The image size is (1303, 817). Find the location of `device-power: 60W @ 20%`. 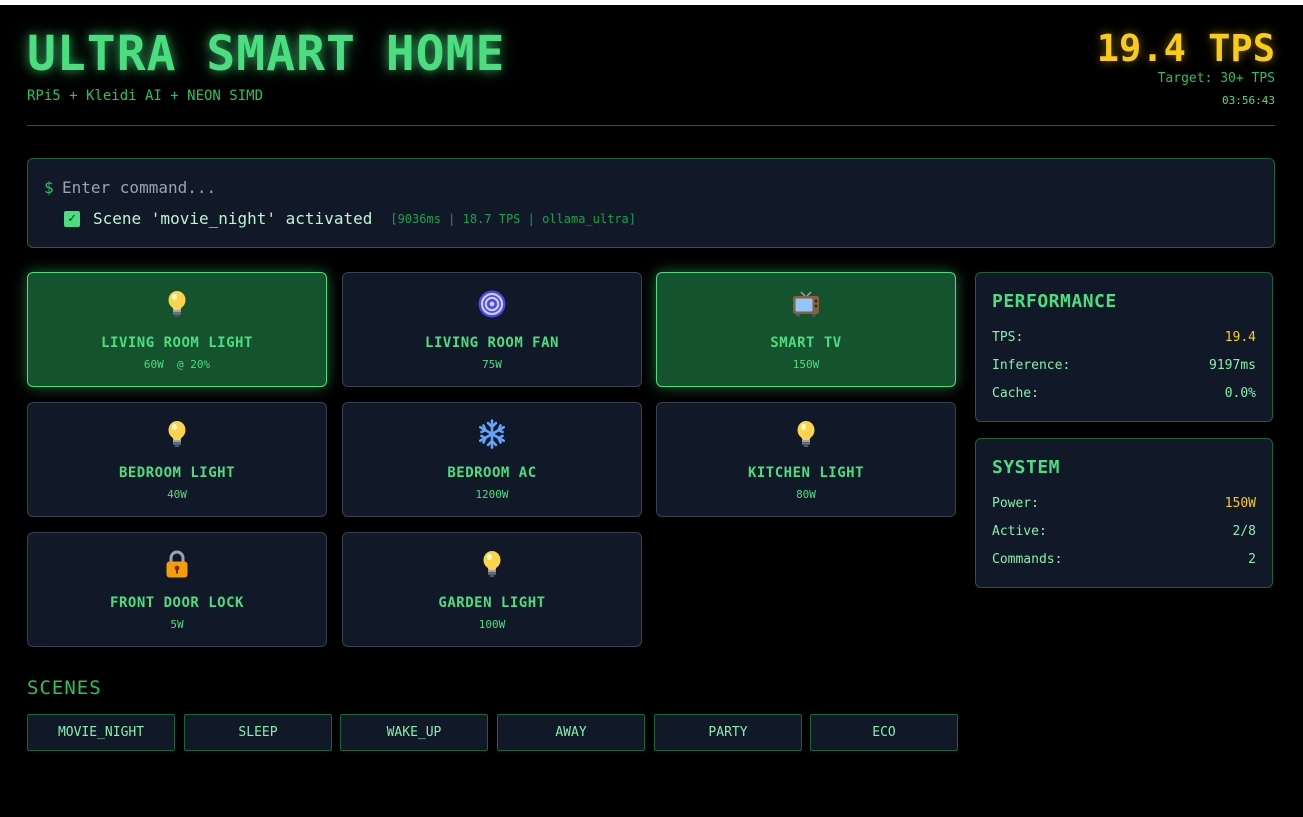

device-power: 60W @ 20% is located at coordinates (177, 364).